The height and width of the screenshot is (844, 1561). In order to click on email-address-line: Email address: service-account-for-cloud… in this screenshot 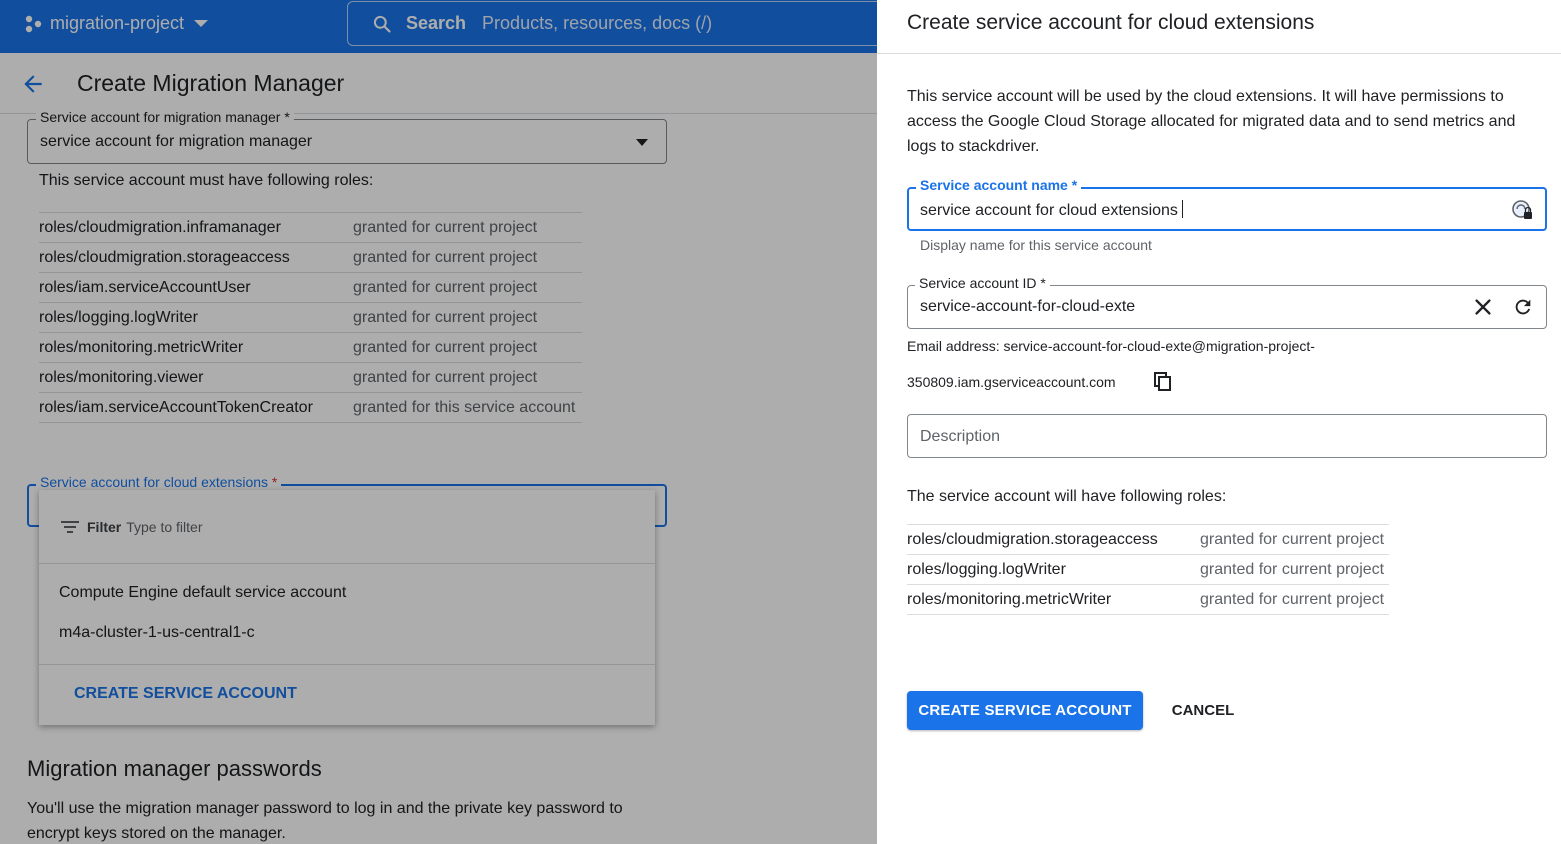, I will do `click(1111, 346)`.